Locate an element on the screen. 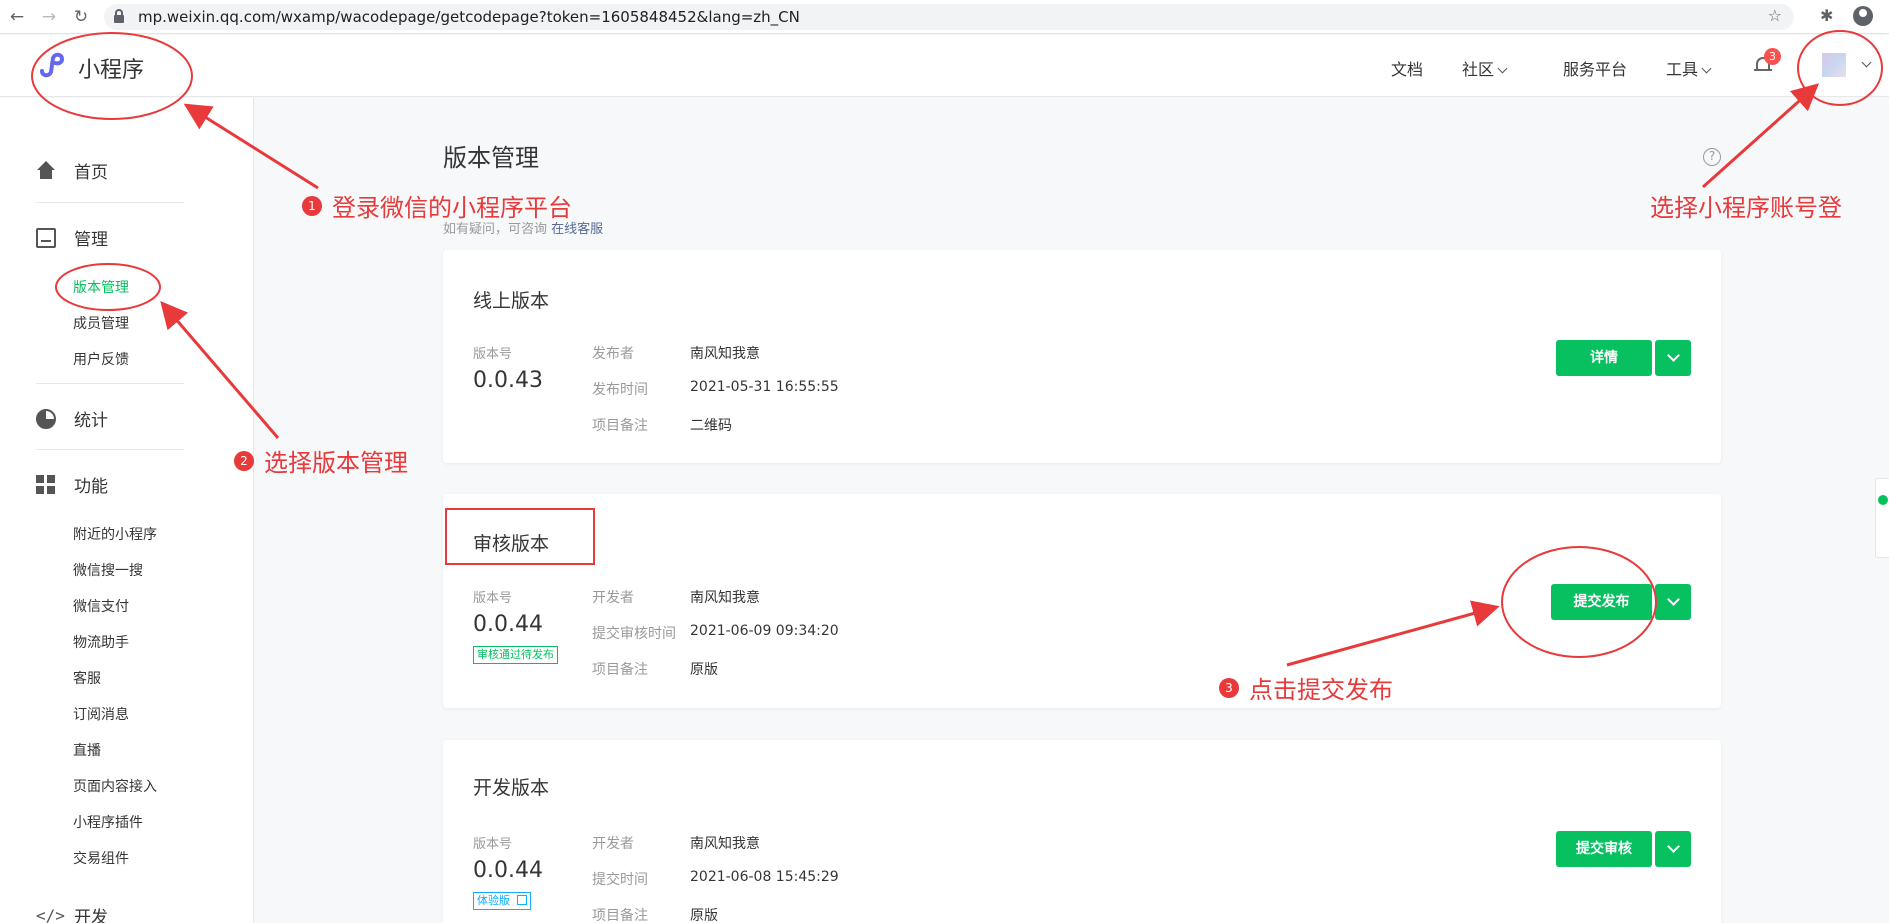 The width and height of the screenshot is (1889, 923). lock-icon is located at coordinates (119, 16).